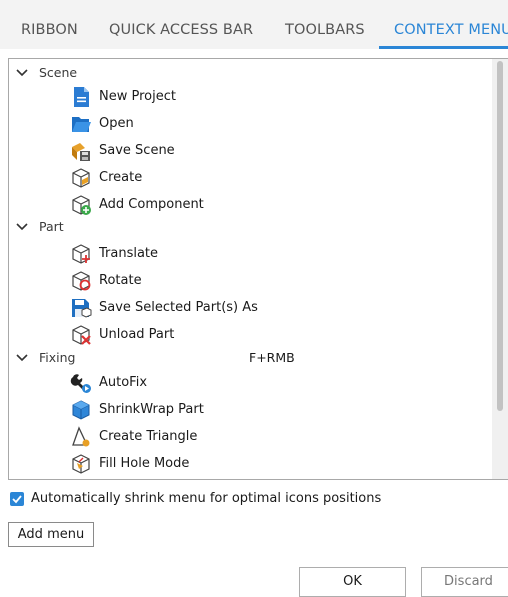 The height and width of the screenshot is (597, 508). What do you see at coordinates (57, 357) in the screenshot?
I see `tree-group-label: Fixing` at bounding box center [57, 357].